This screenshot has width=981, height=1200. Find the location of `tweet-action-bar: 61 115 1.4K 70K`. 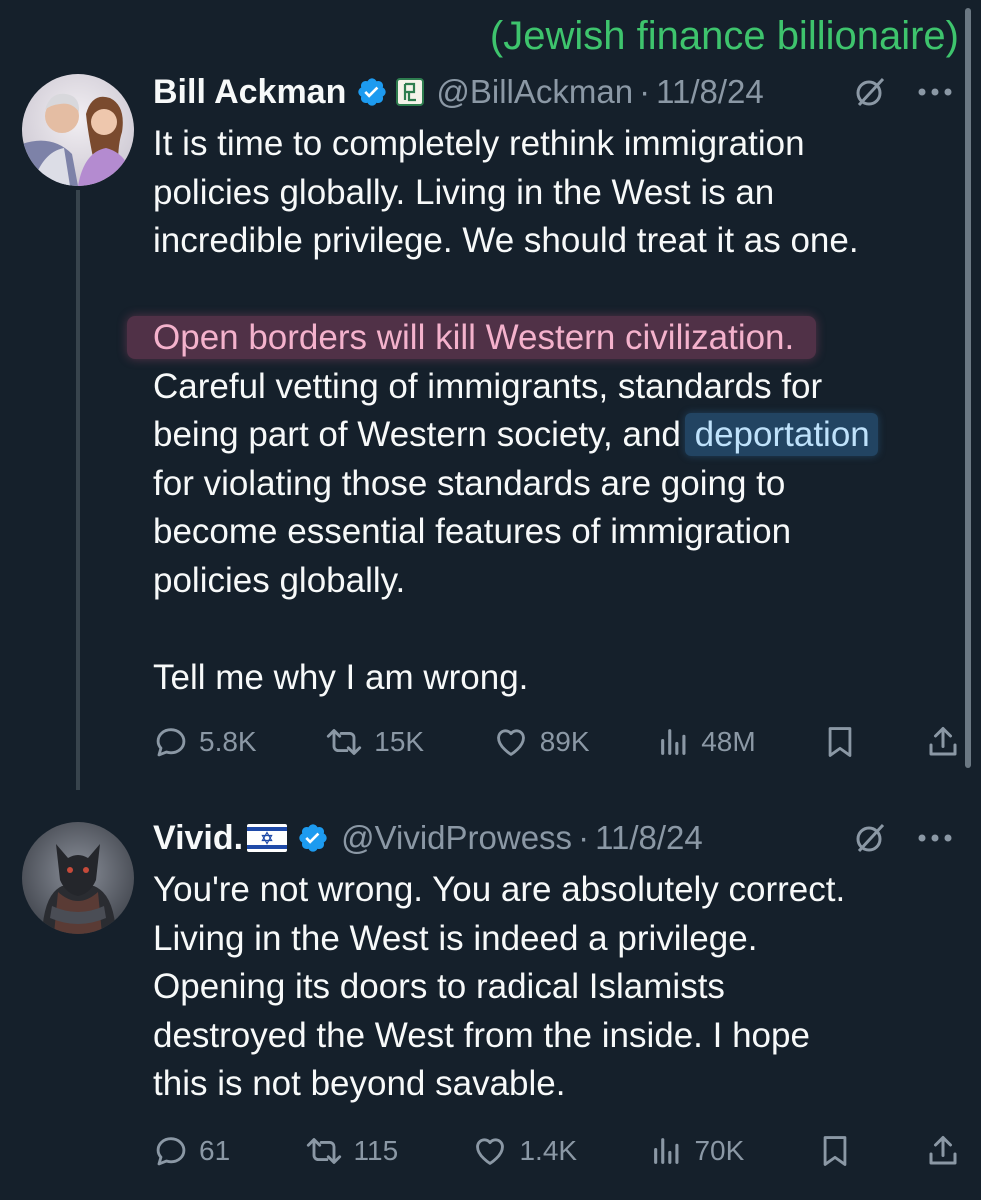

tweet-action-bar: 61 115 1.4K 70K is located at coordinates (557, 1151).